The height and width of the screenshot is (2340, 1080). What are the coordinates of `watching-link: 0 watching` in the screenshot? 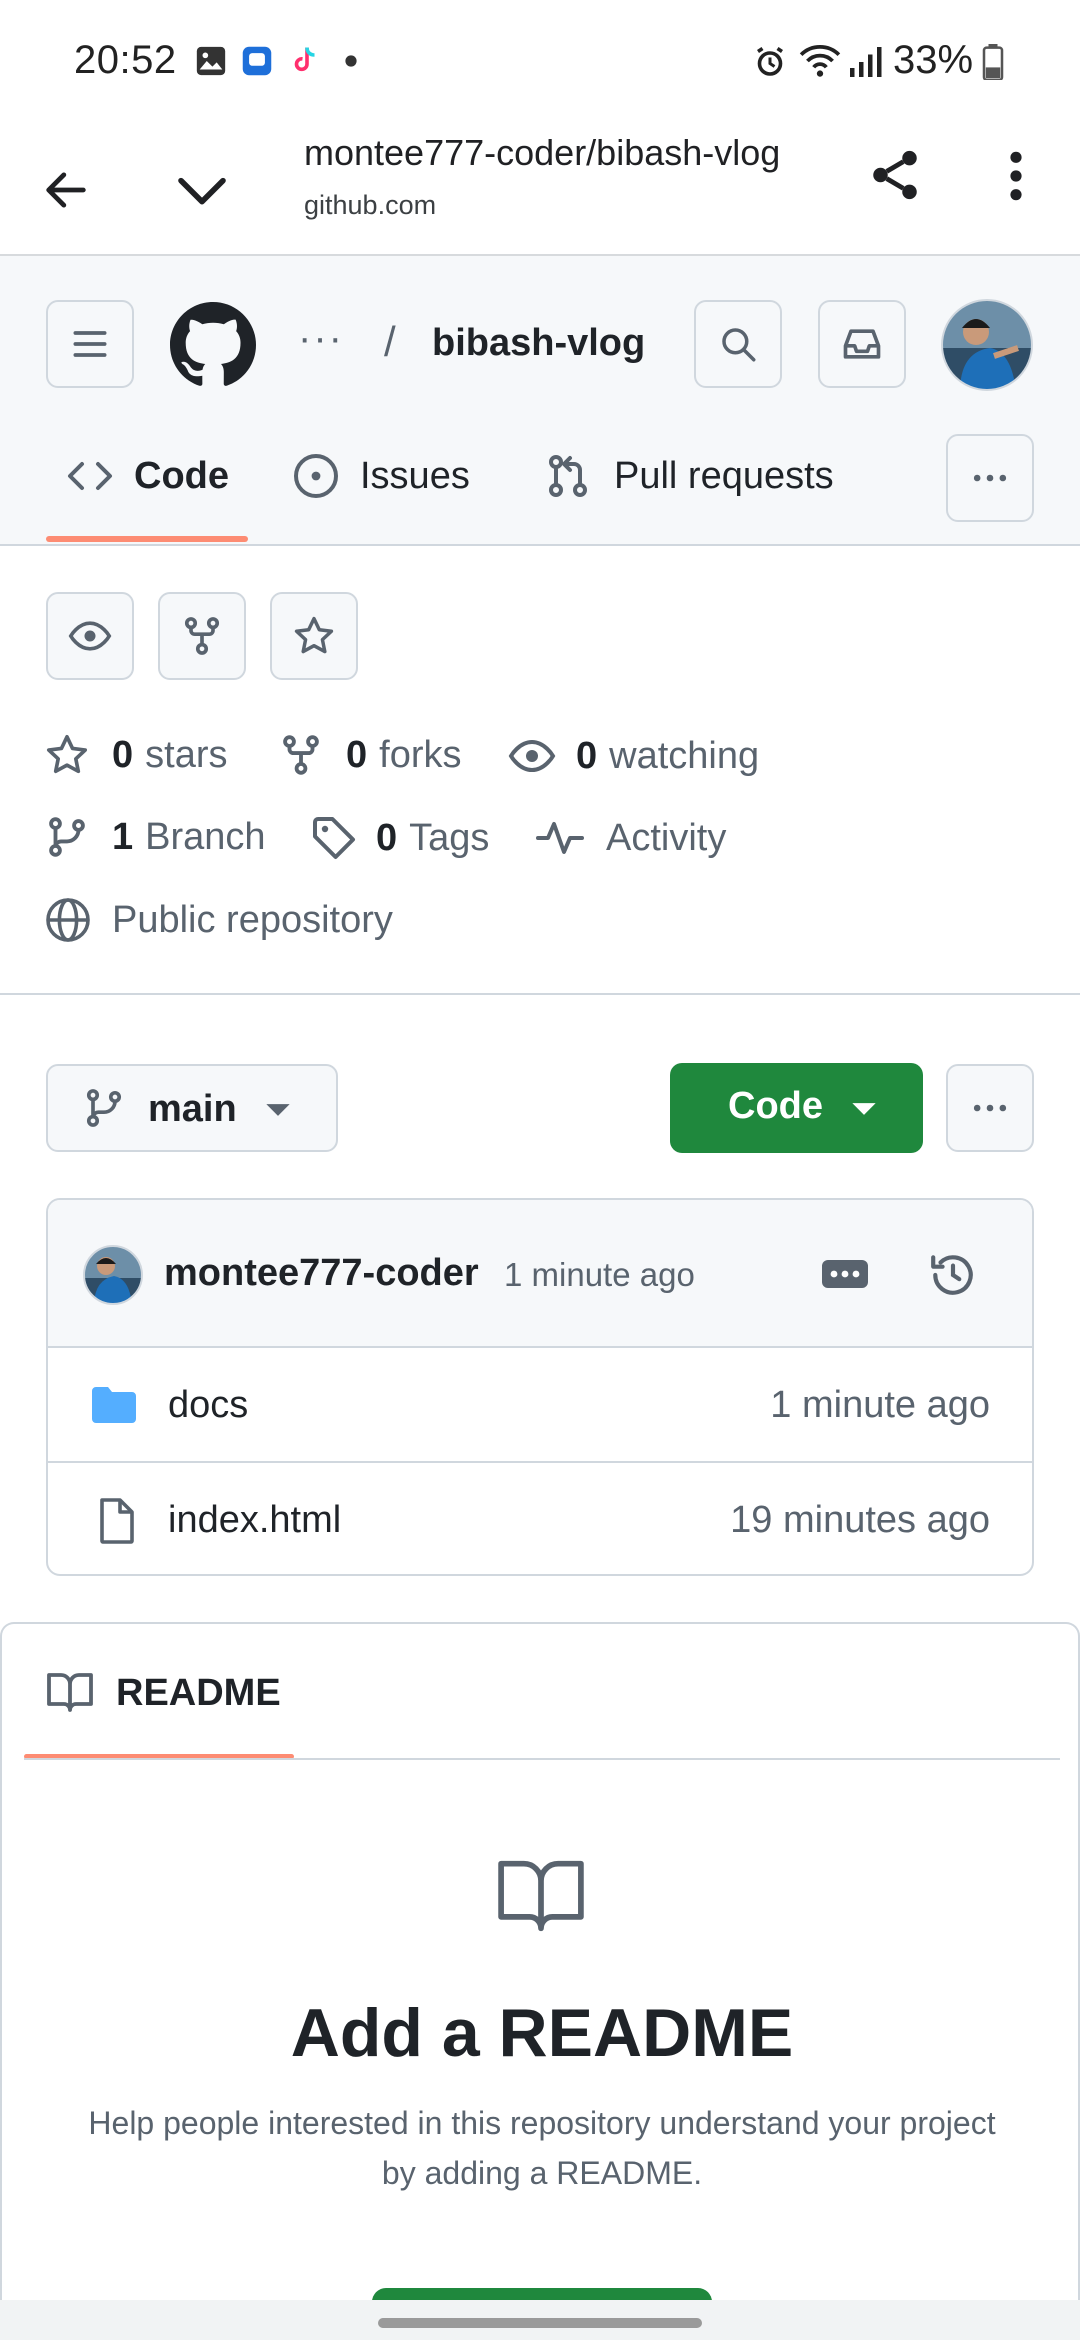 It's located at (633, 756).